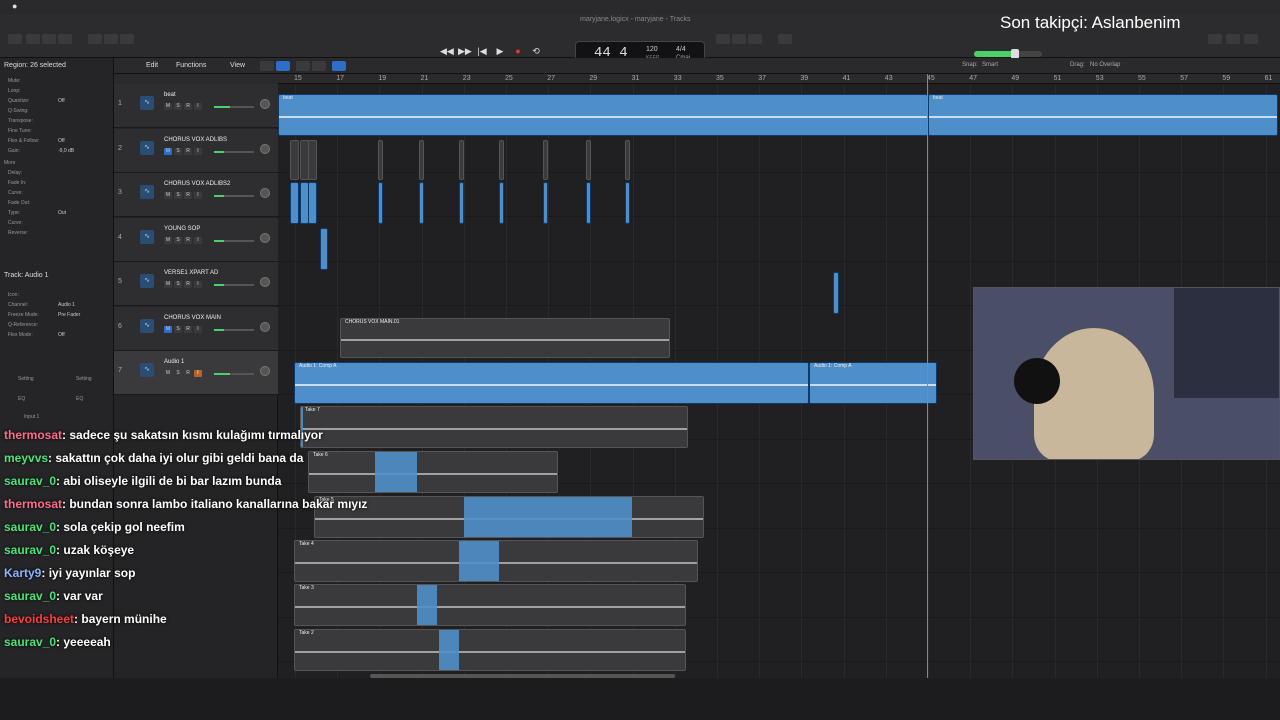 This screenshot has height=720, width=1280. I want to click on take-region: Take 5, so click(509, 517).